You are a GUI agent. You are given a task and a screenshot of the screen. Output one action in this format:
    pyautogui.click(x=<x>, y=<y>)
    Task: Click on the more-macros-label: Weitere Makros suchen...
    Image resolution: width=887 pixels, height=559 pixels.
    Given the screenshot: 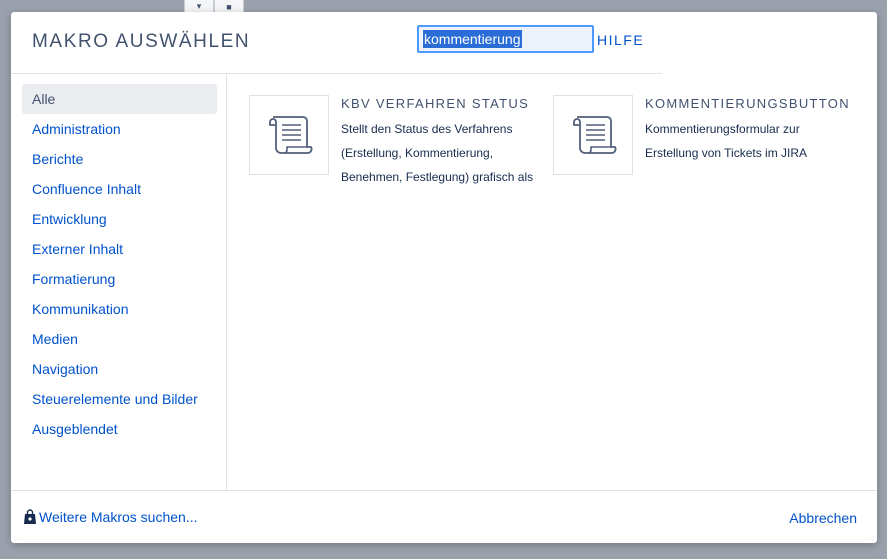 What is the action you would take?
    pyautogui.click(x=118, y=517)
    